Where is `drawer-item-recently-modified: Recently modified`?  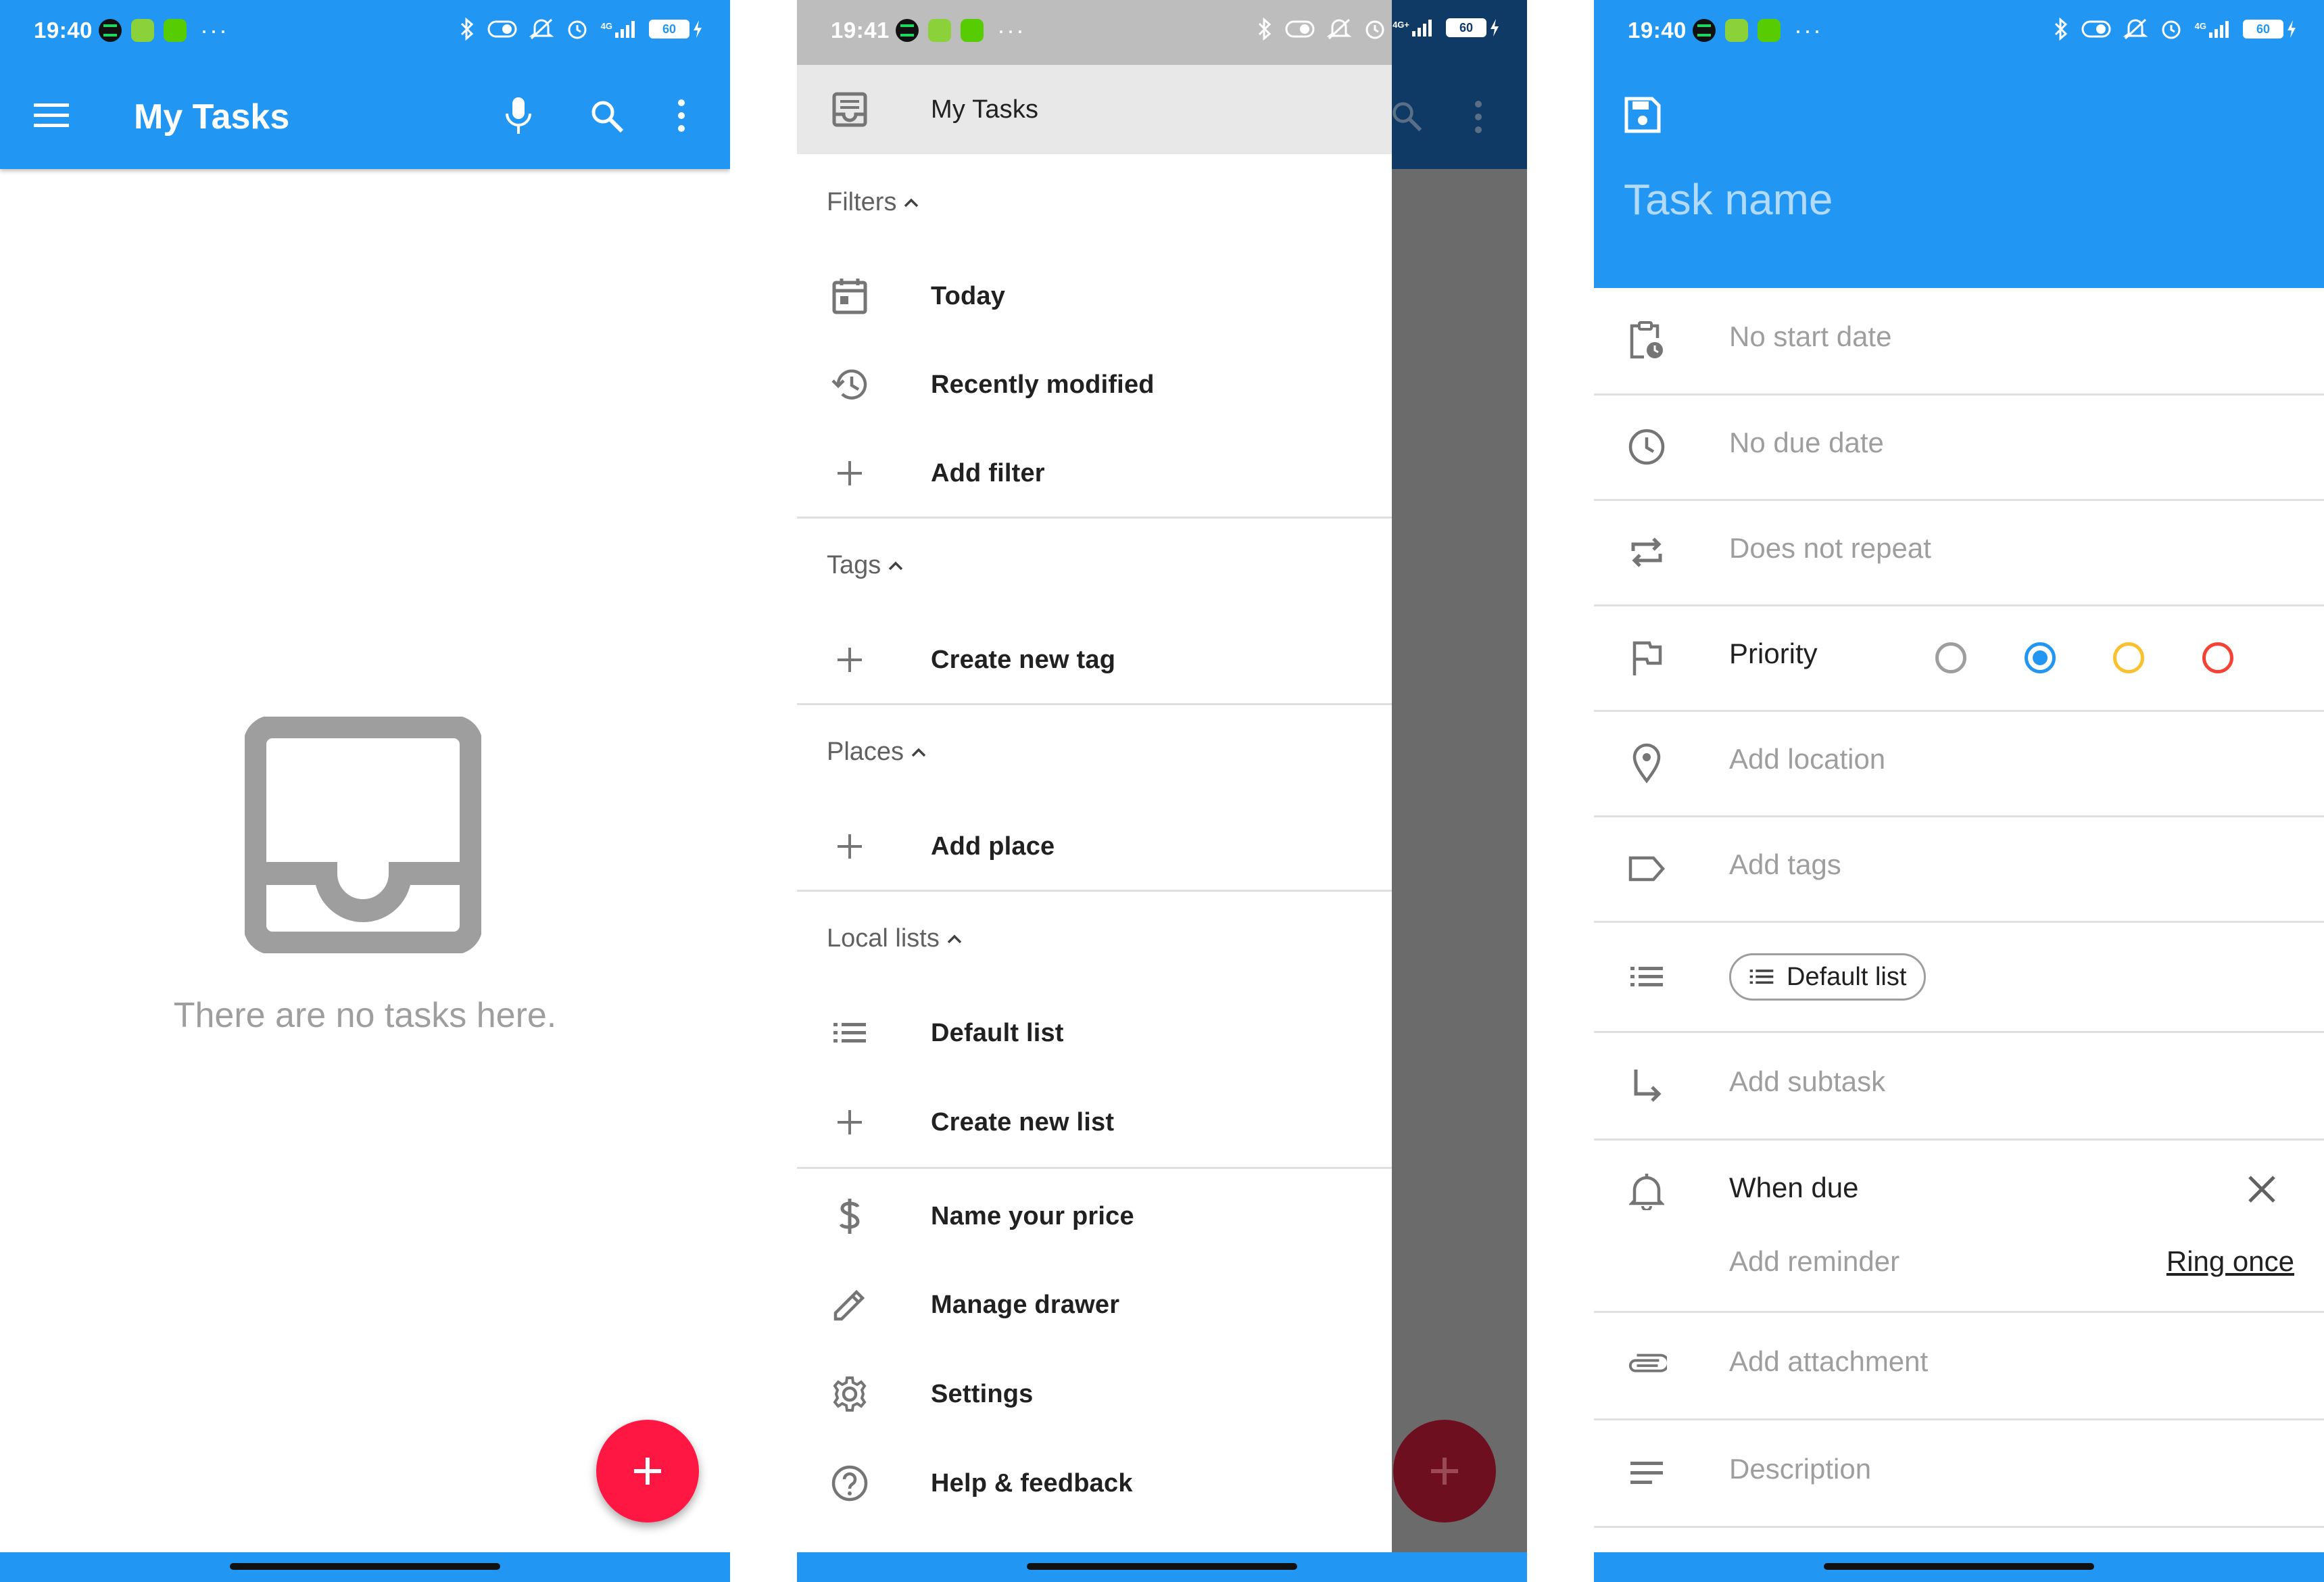
drawer-item-recently-modified: Recently modified is located at coordinates (1095, 384).